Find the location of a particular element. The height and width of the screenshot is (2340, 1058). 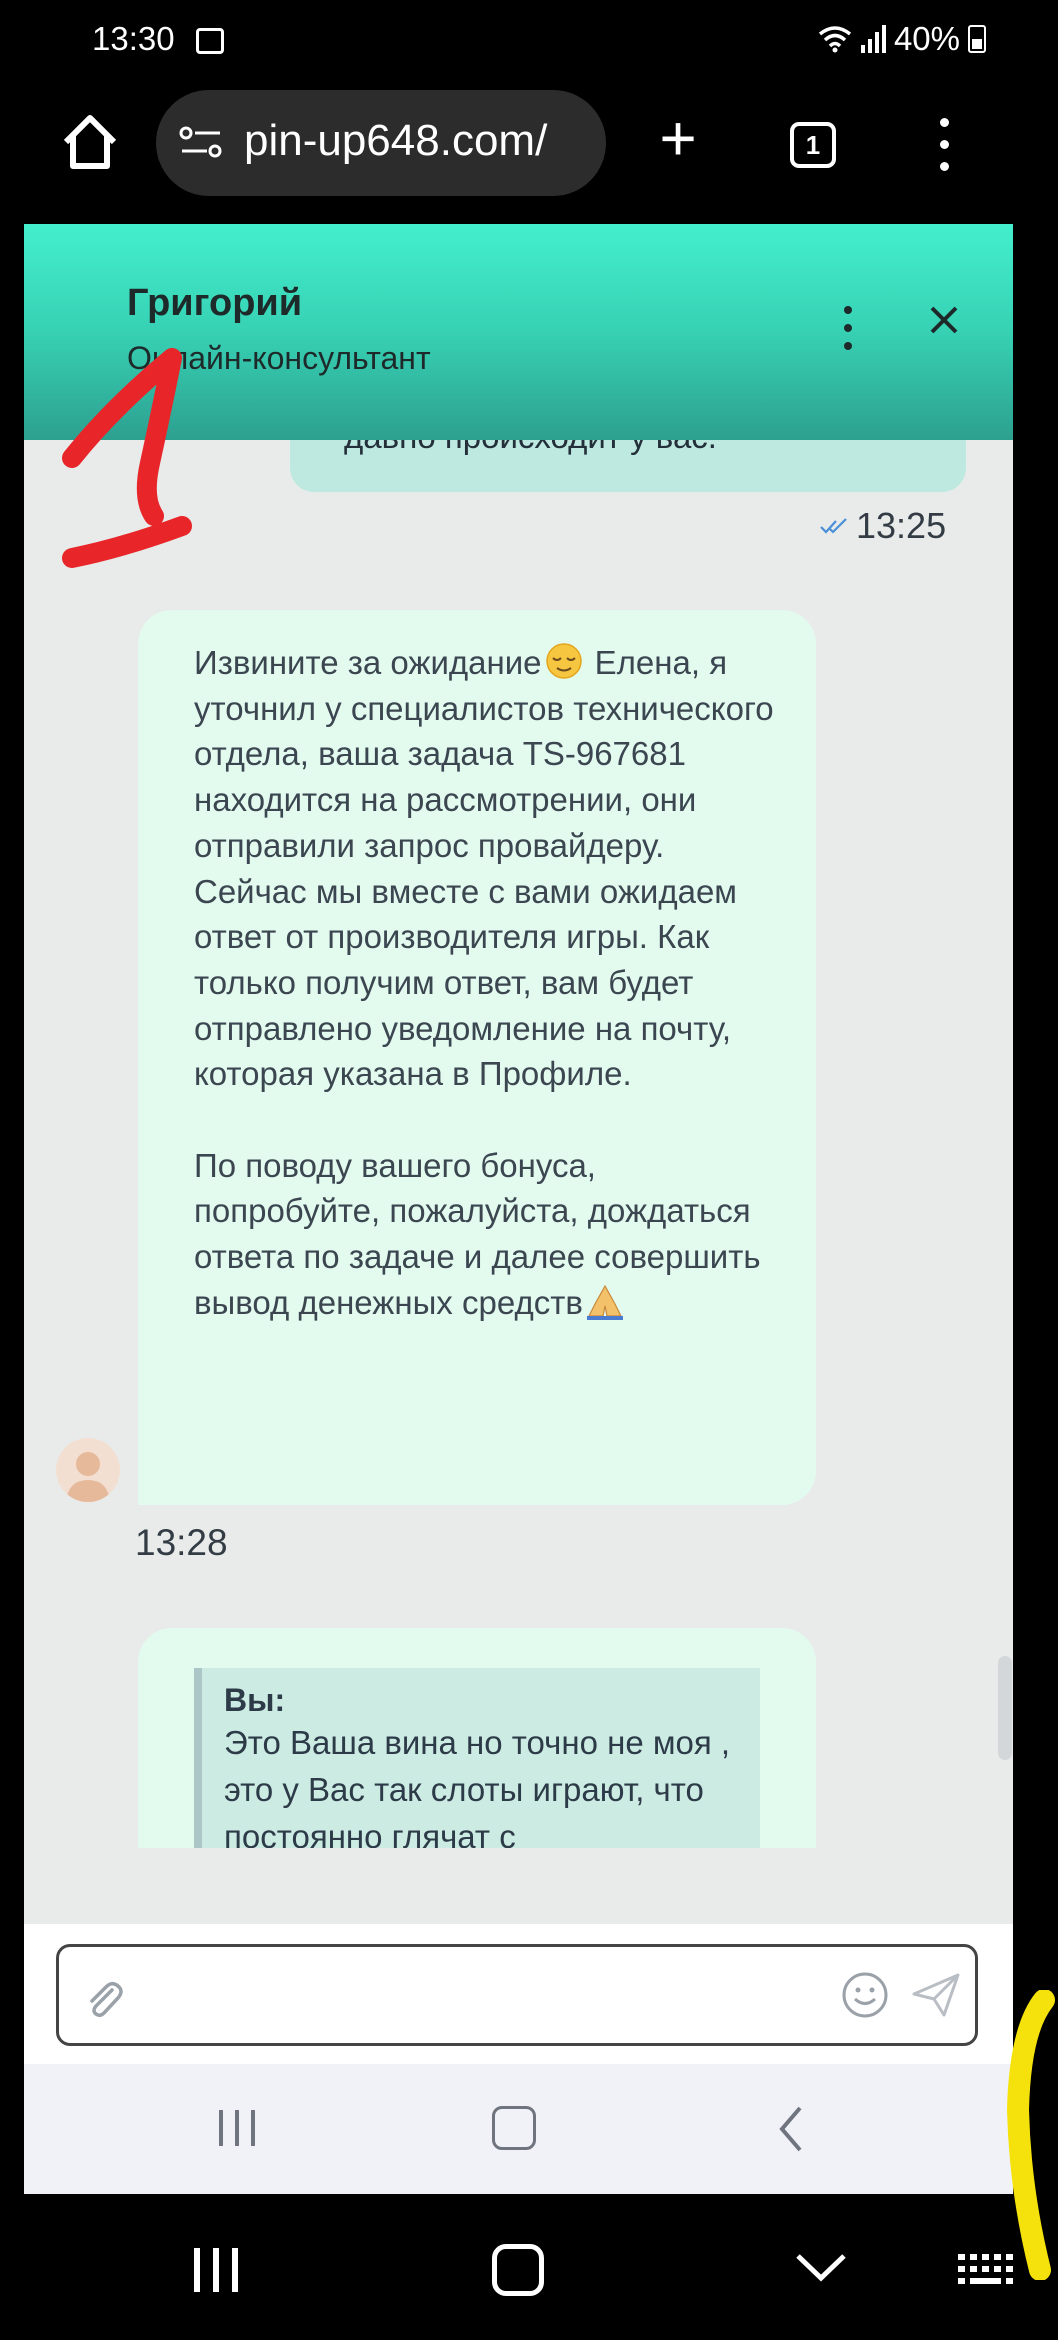

battery-percent: 40% is located at coordinates (926, 38).